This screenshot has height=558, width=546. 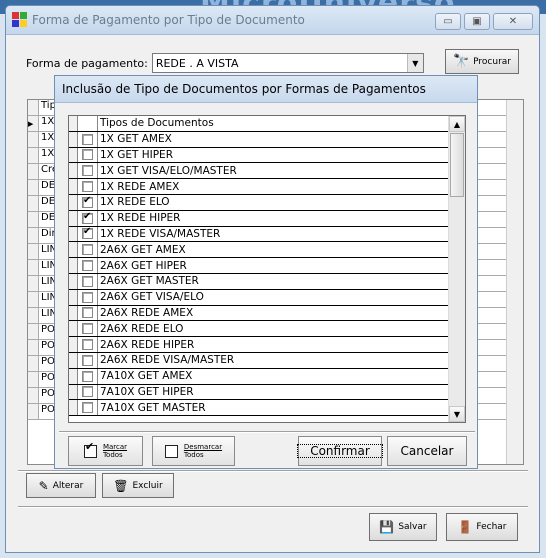 What do you see at coordinates (147, 391) in the screenshot?
I see `document-type-label: 7A10X GET HIPER` at bounding box center [147, 391].